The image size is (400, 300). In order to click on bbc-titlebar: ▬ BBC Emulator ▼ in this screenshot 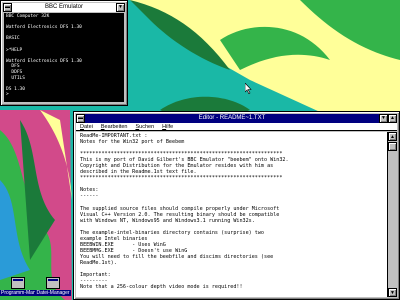, I will do `click(64, 7)`.